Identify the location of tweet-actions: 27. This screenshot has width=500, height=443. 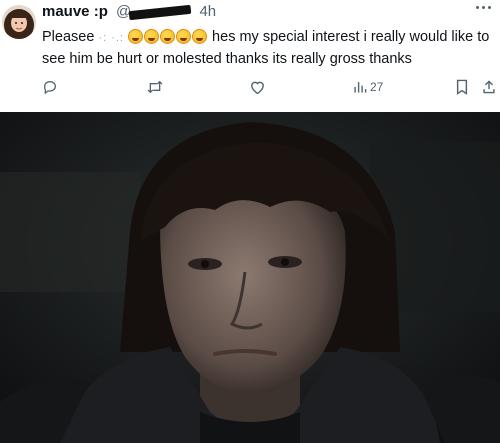
(250, 88).